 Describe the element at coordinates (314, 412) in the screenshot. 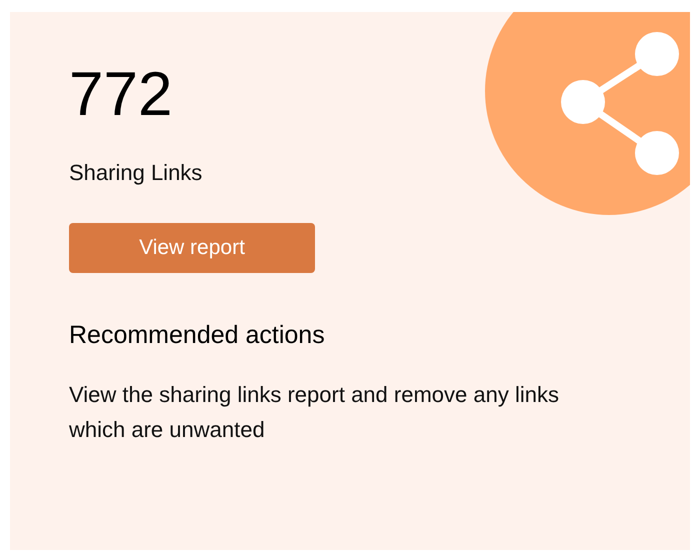

I see `description-text: View the sharing links report and remove any links which are unwanted` at that location.